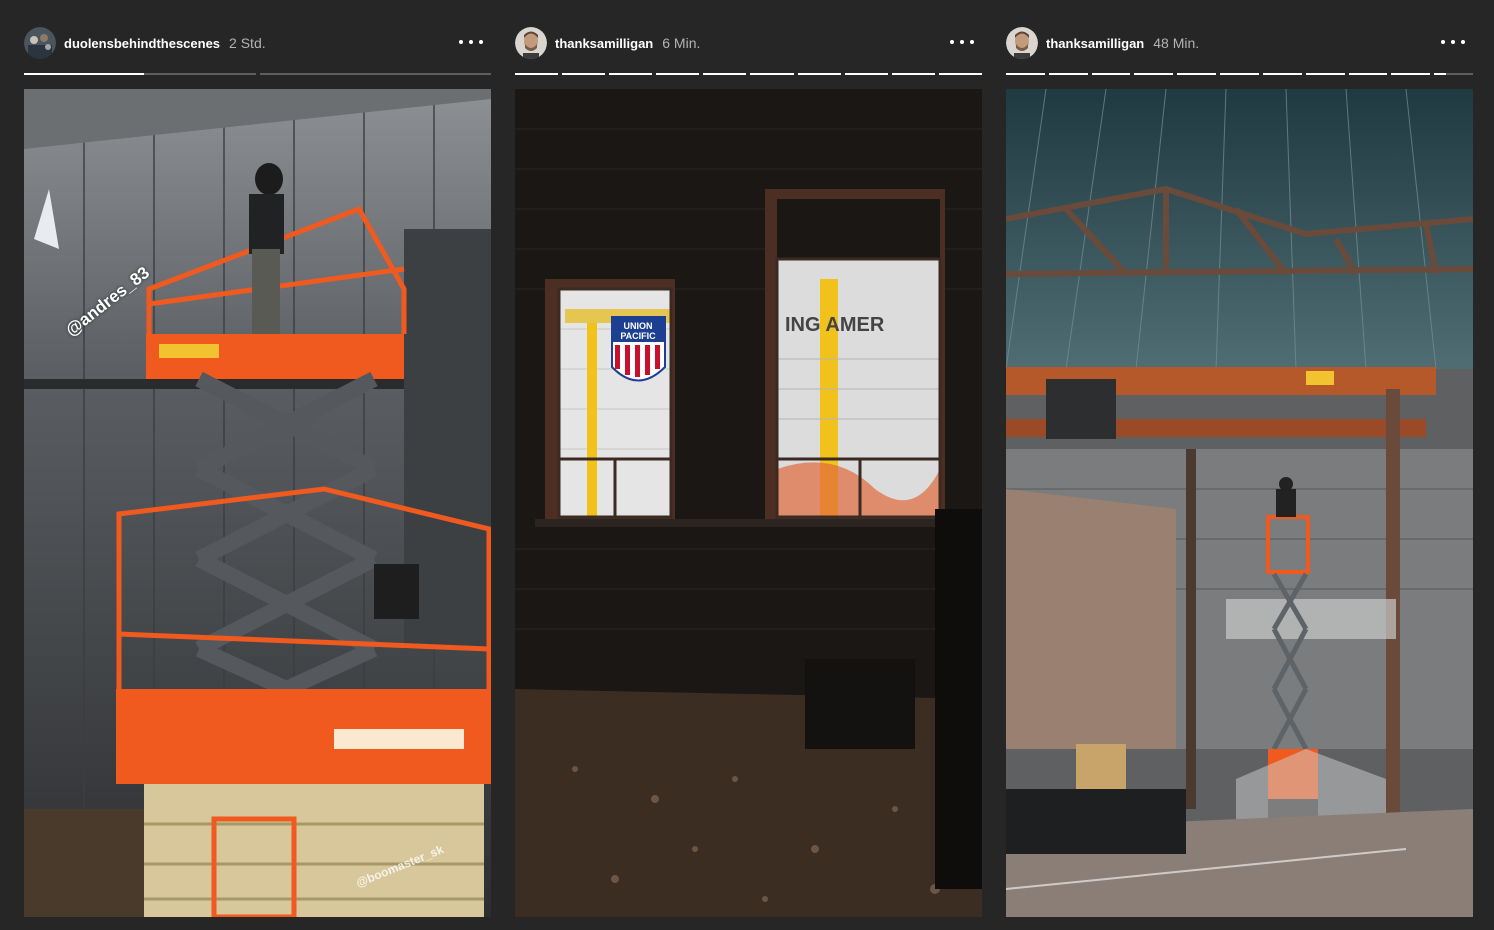 The height and width of the screenshot is (930, 1494). I want to click on post-time: 6 Min., so click(681, 43).